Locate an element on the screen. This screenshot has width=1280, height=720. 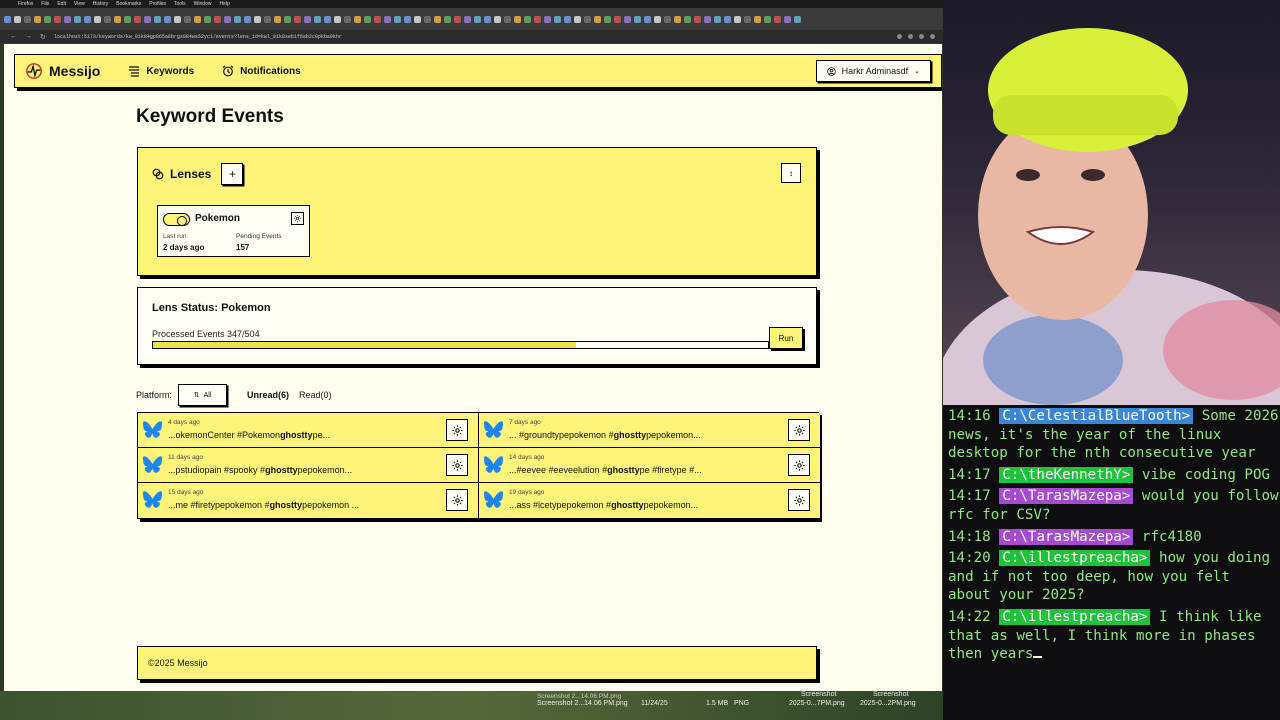
menu-window: Window is located at coordinates (203, 4).